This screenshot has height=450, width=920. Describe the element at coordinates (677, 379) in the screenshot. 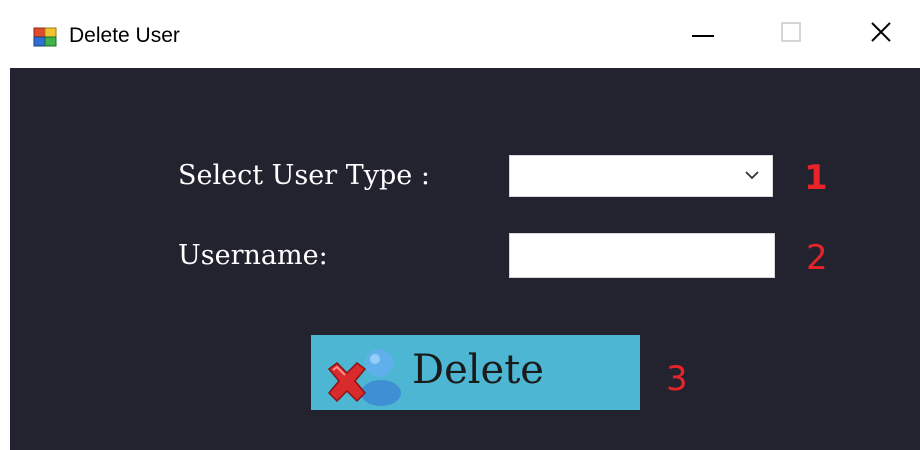

I see `annotation-number-3: 3` at that location.